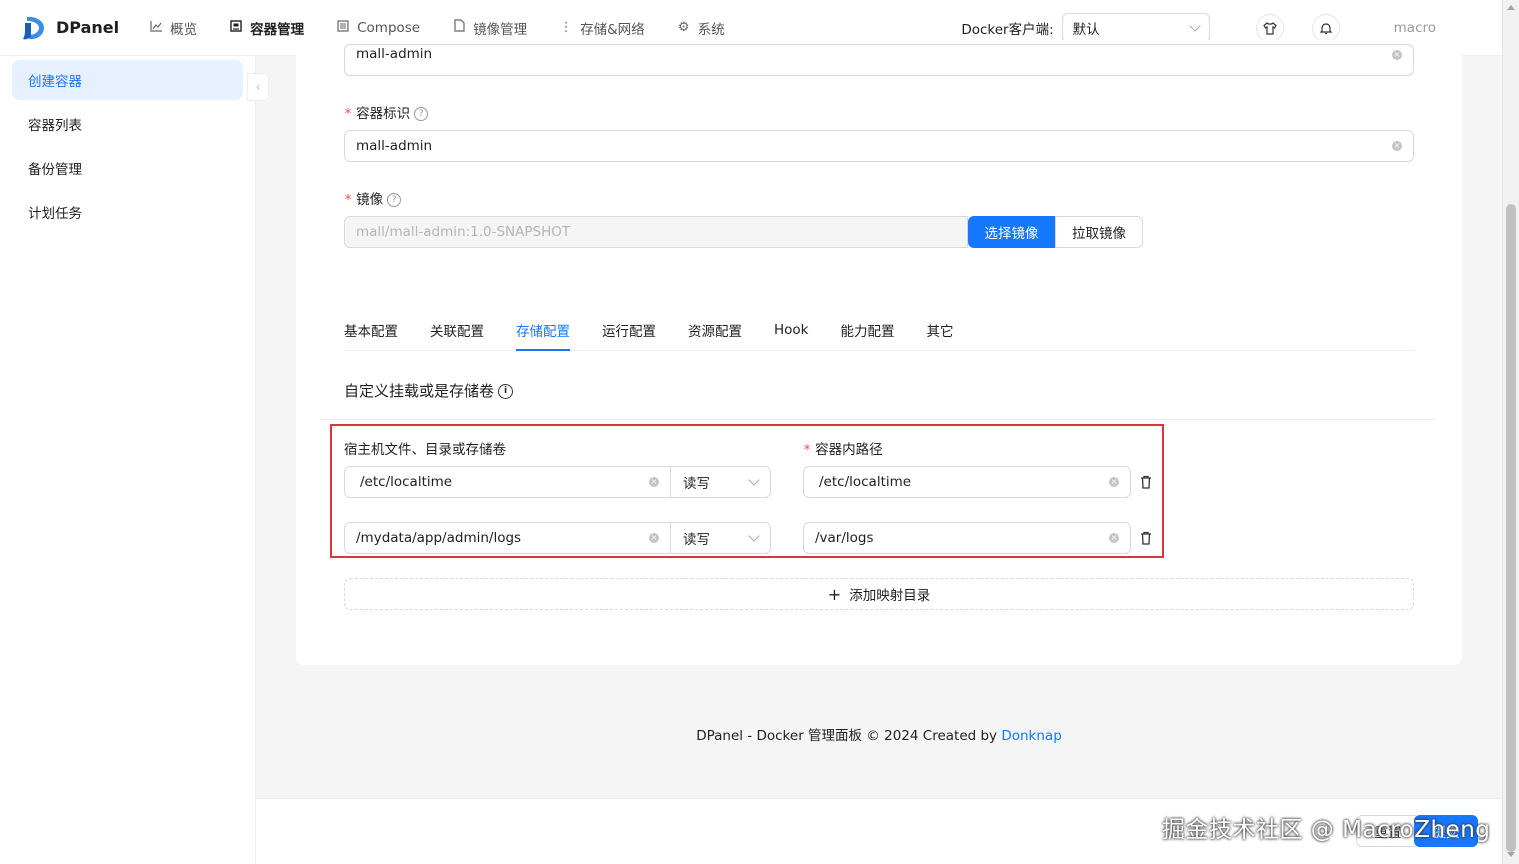 Image resolution: width=1519 pixels, height=864 pixels. What do you see at coordinates (629, 330) in the screenshot?
I see `tab-runtime: 运行配置` at bounding box center [629, 330].